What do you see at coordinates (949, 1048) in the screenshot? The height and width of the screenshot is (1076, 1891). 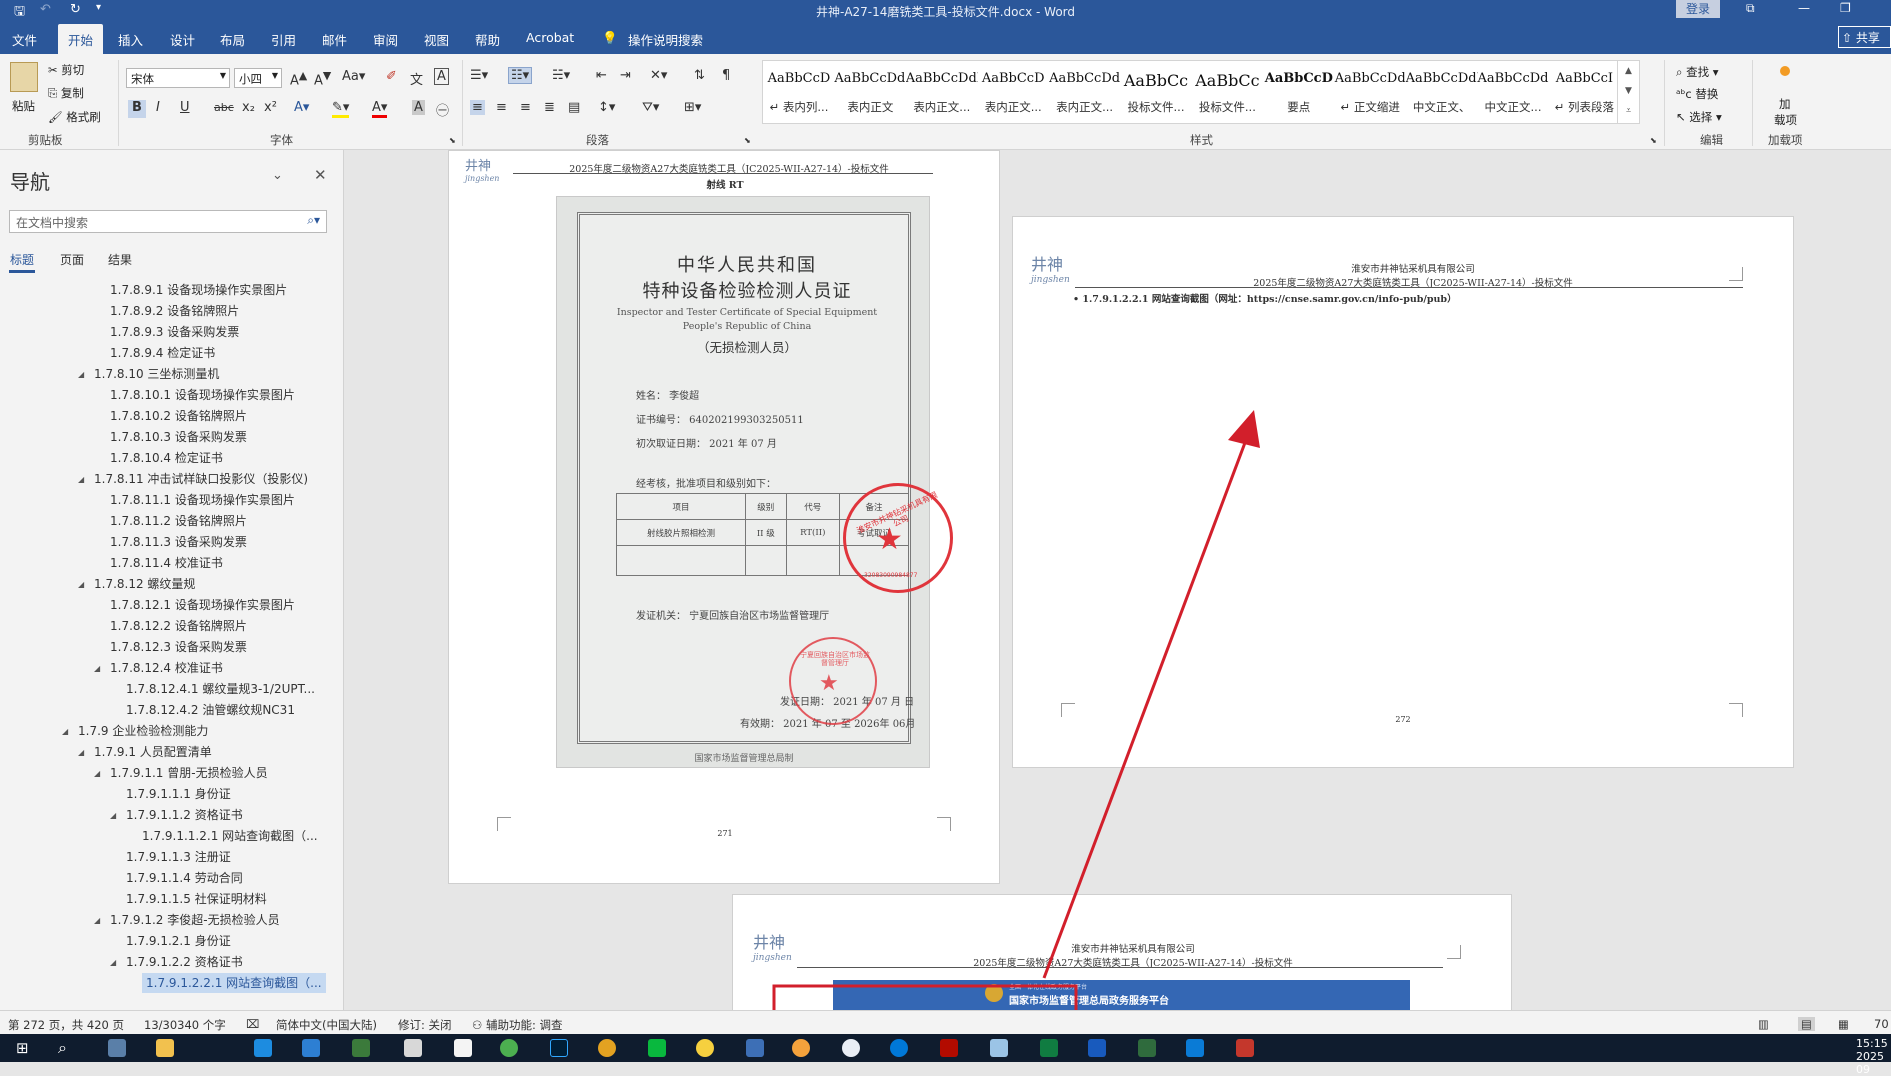 I see `acrobat-icon` at bounding box center [949, 1048].